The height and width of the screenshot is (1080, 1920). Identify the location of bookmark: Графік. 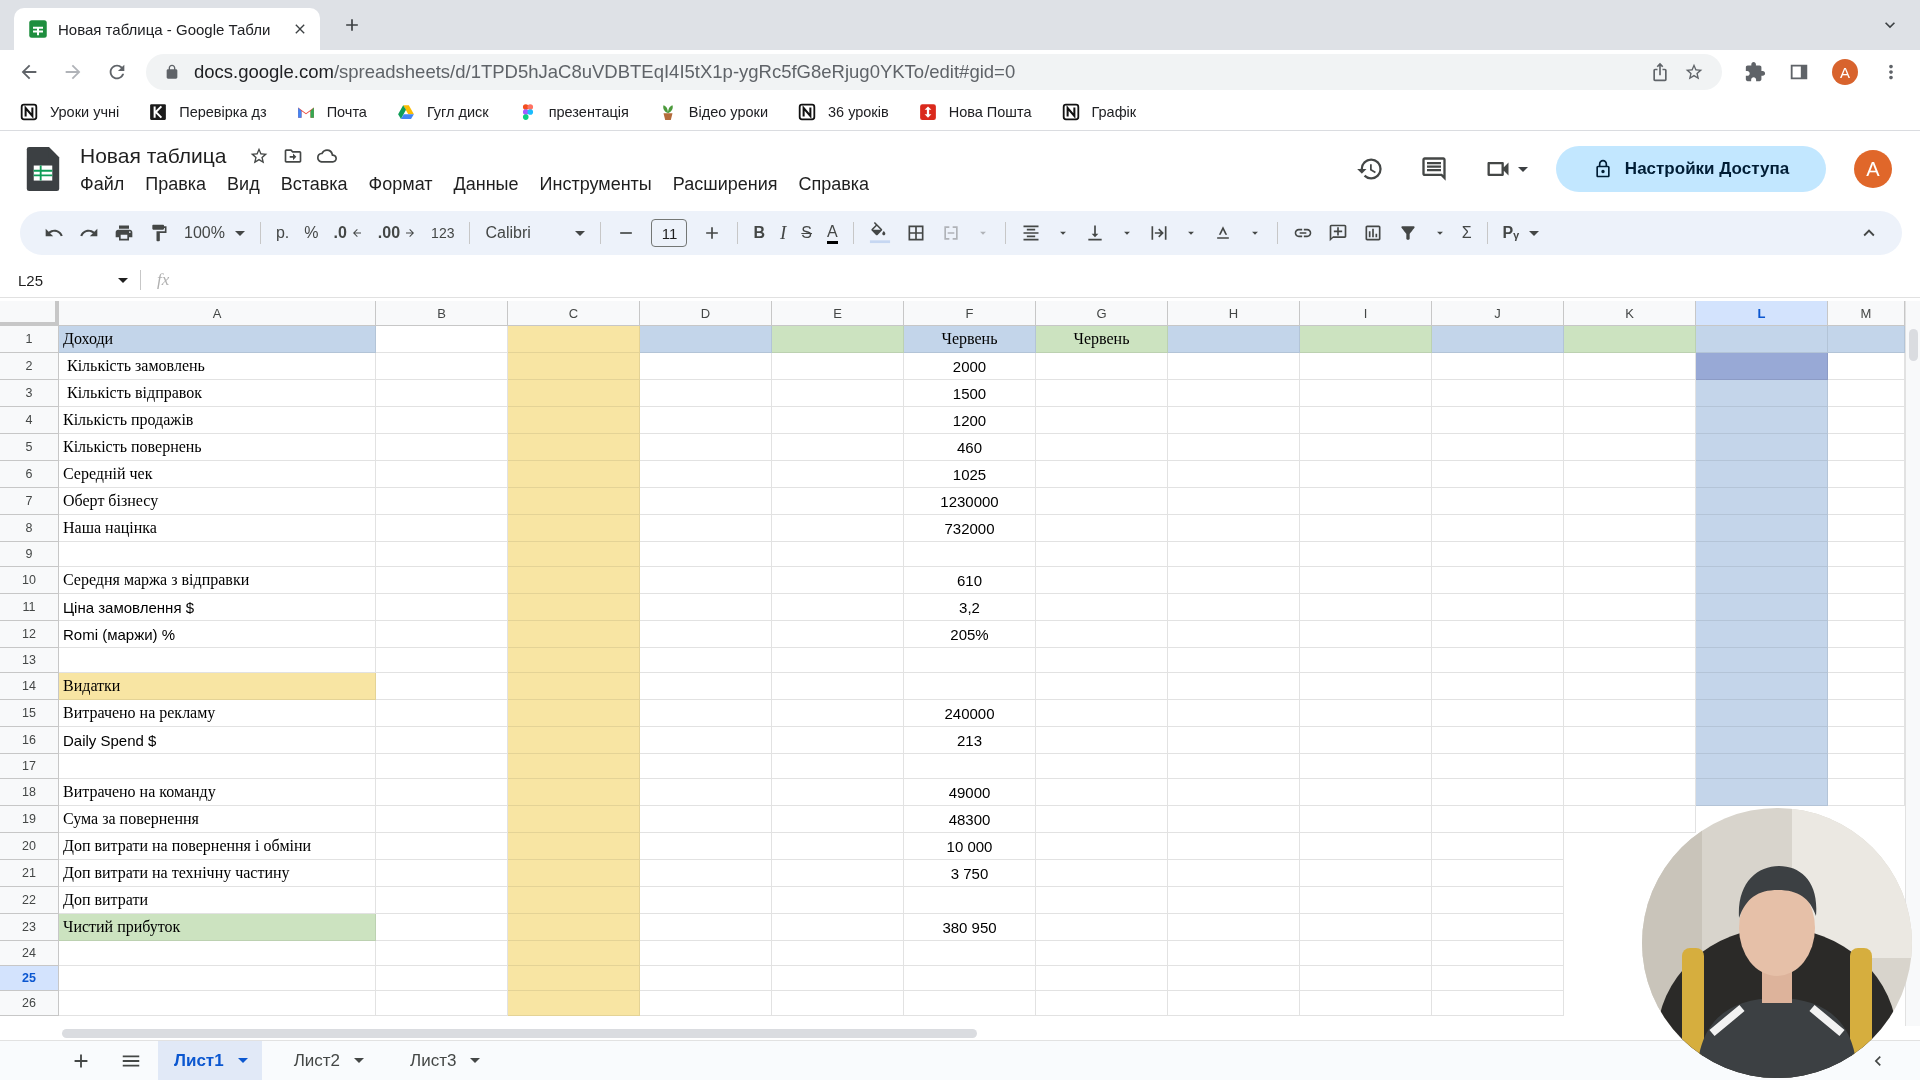
(1099, 112).